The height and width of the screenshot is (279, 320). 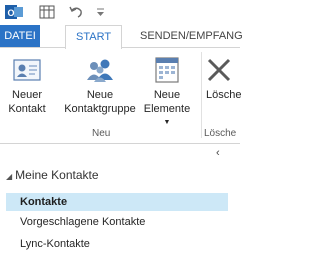 I want to click on neue-kontaktgruppe-button: Neue Kontaktgruppe, so click(x=100, y=85).